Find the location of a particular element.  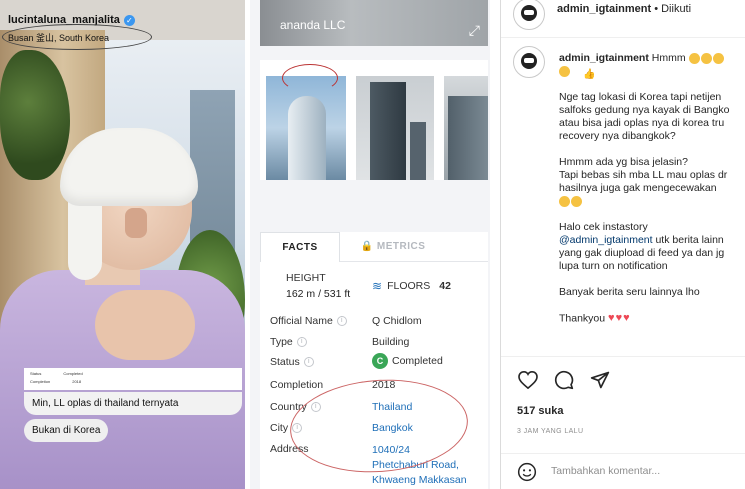

fact-label: Completion is located at coordinates (297, 385).